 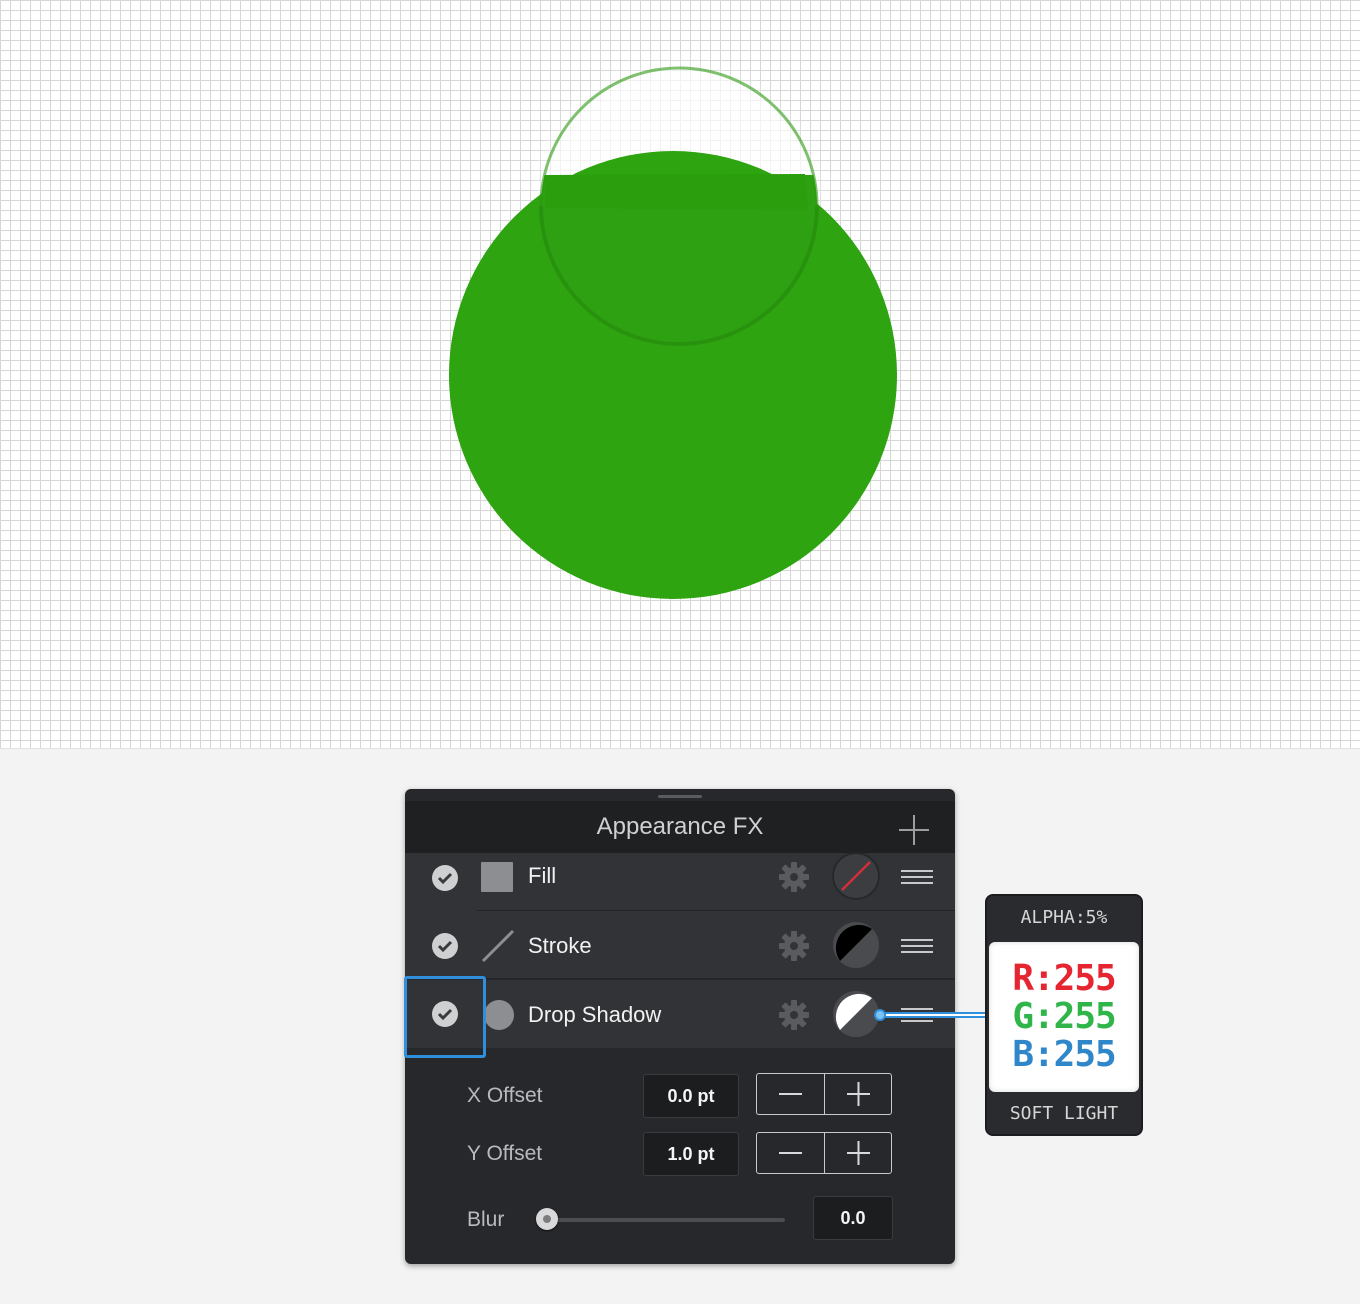 I want to click on blur-label: Blur, so click(x=486, y=1219).